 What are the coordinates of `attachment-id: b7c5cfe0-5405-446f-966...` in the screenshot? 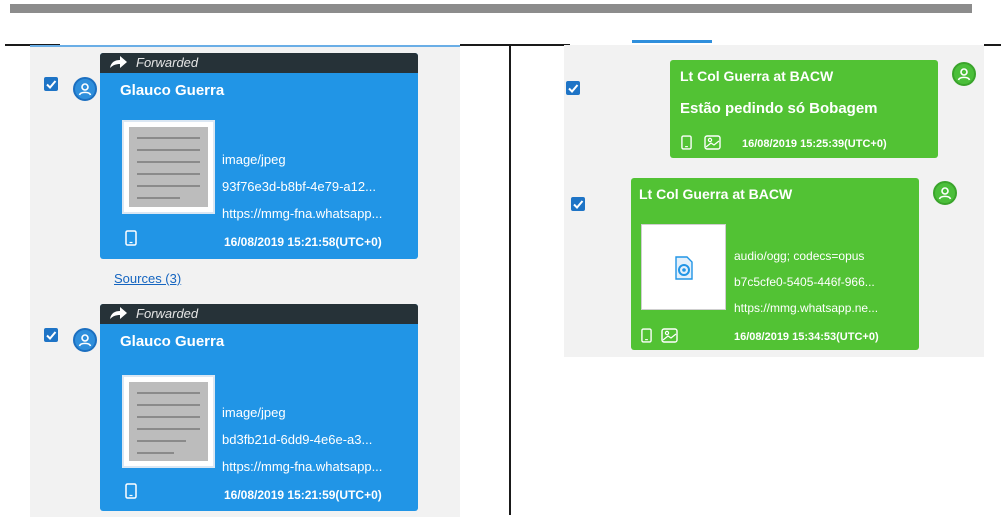 It's located at (804, 282).